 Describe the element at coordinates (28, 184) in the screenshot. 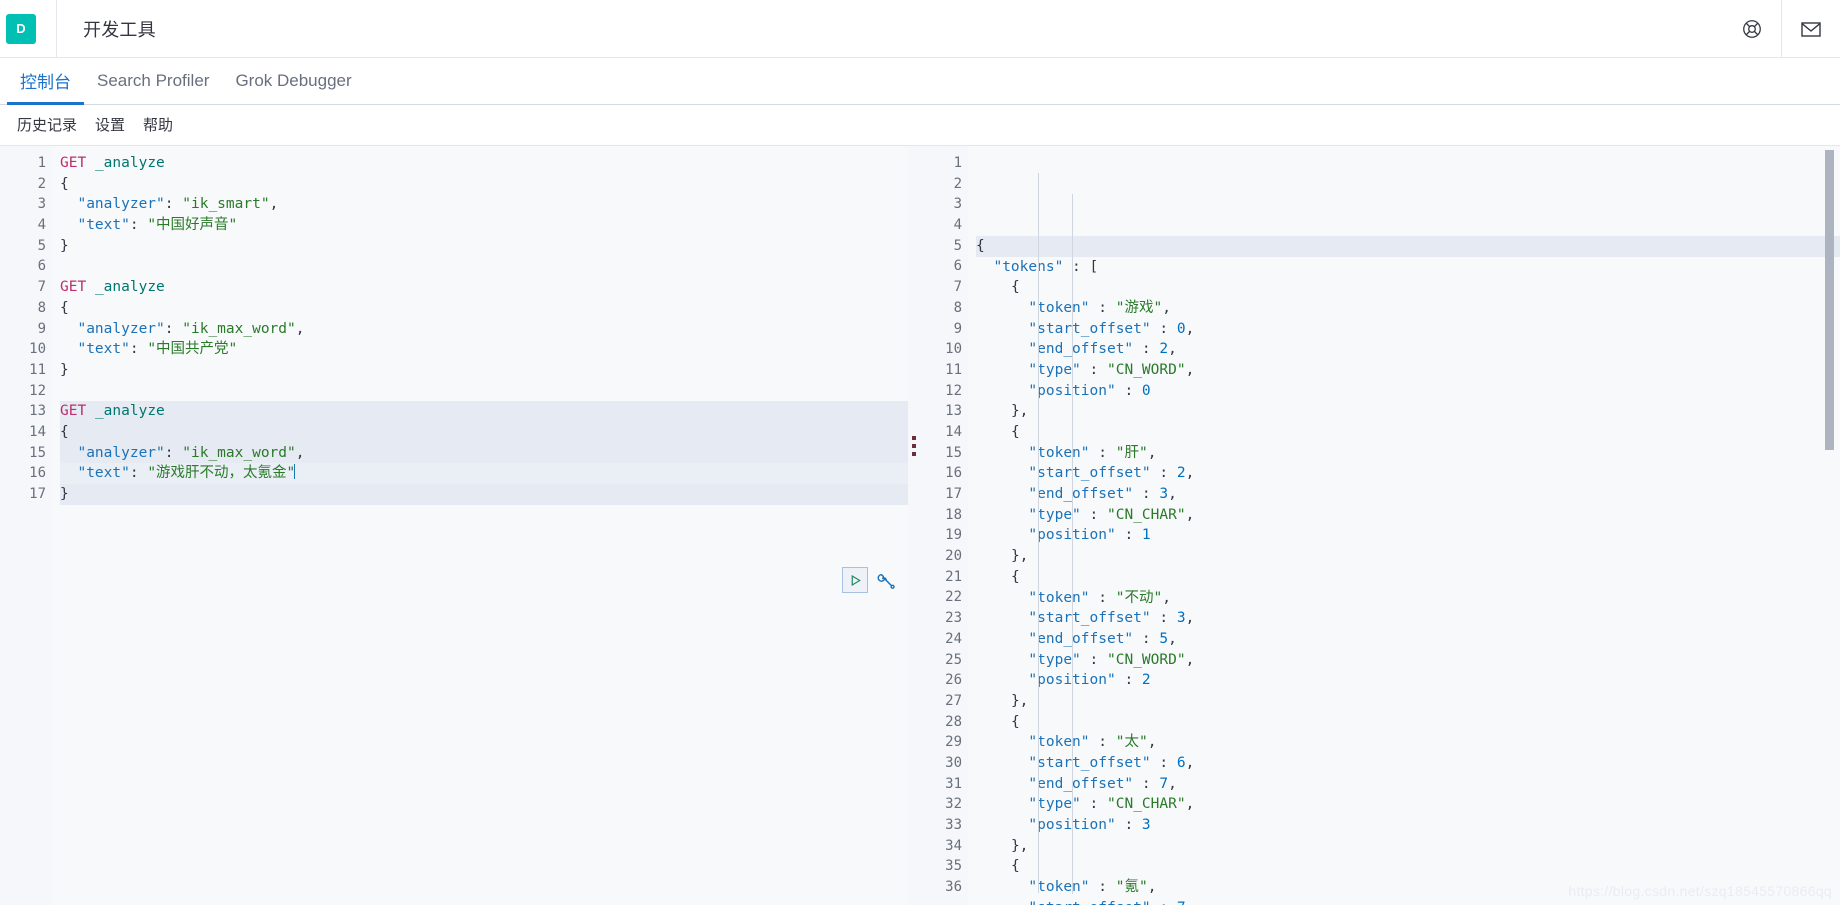

I see `line-number: 2▾` at that location.